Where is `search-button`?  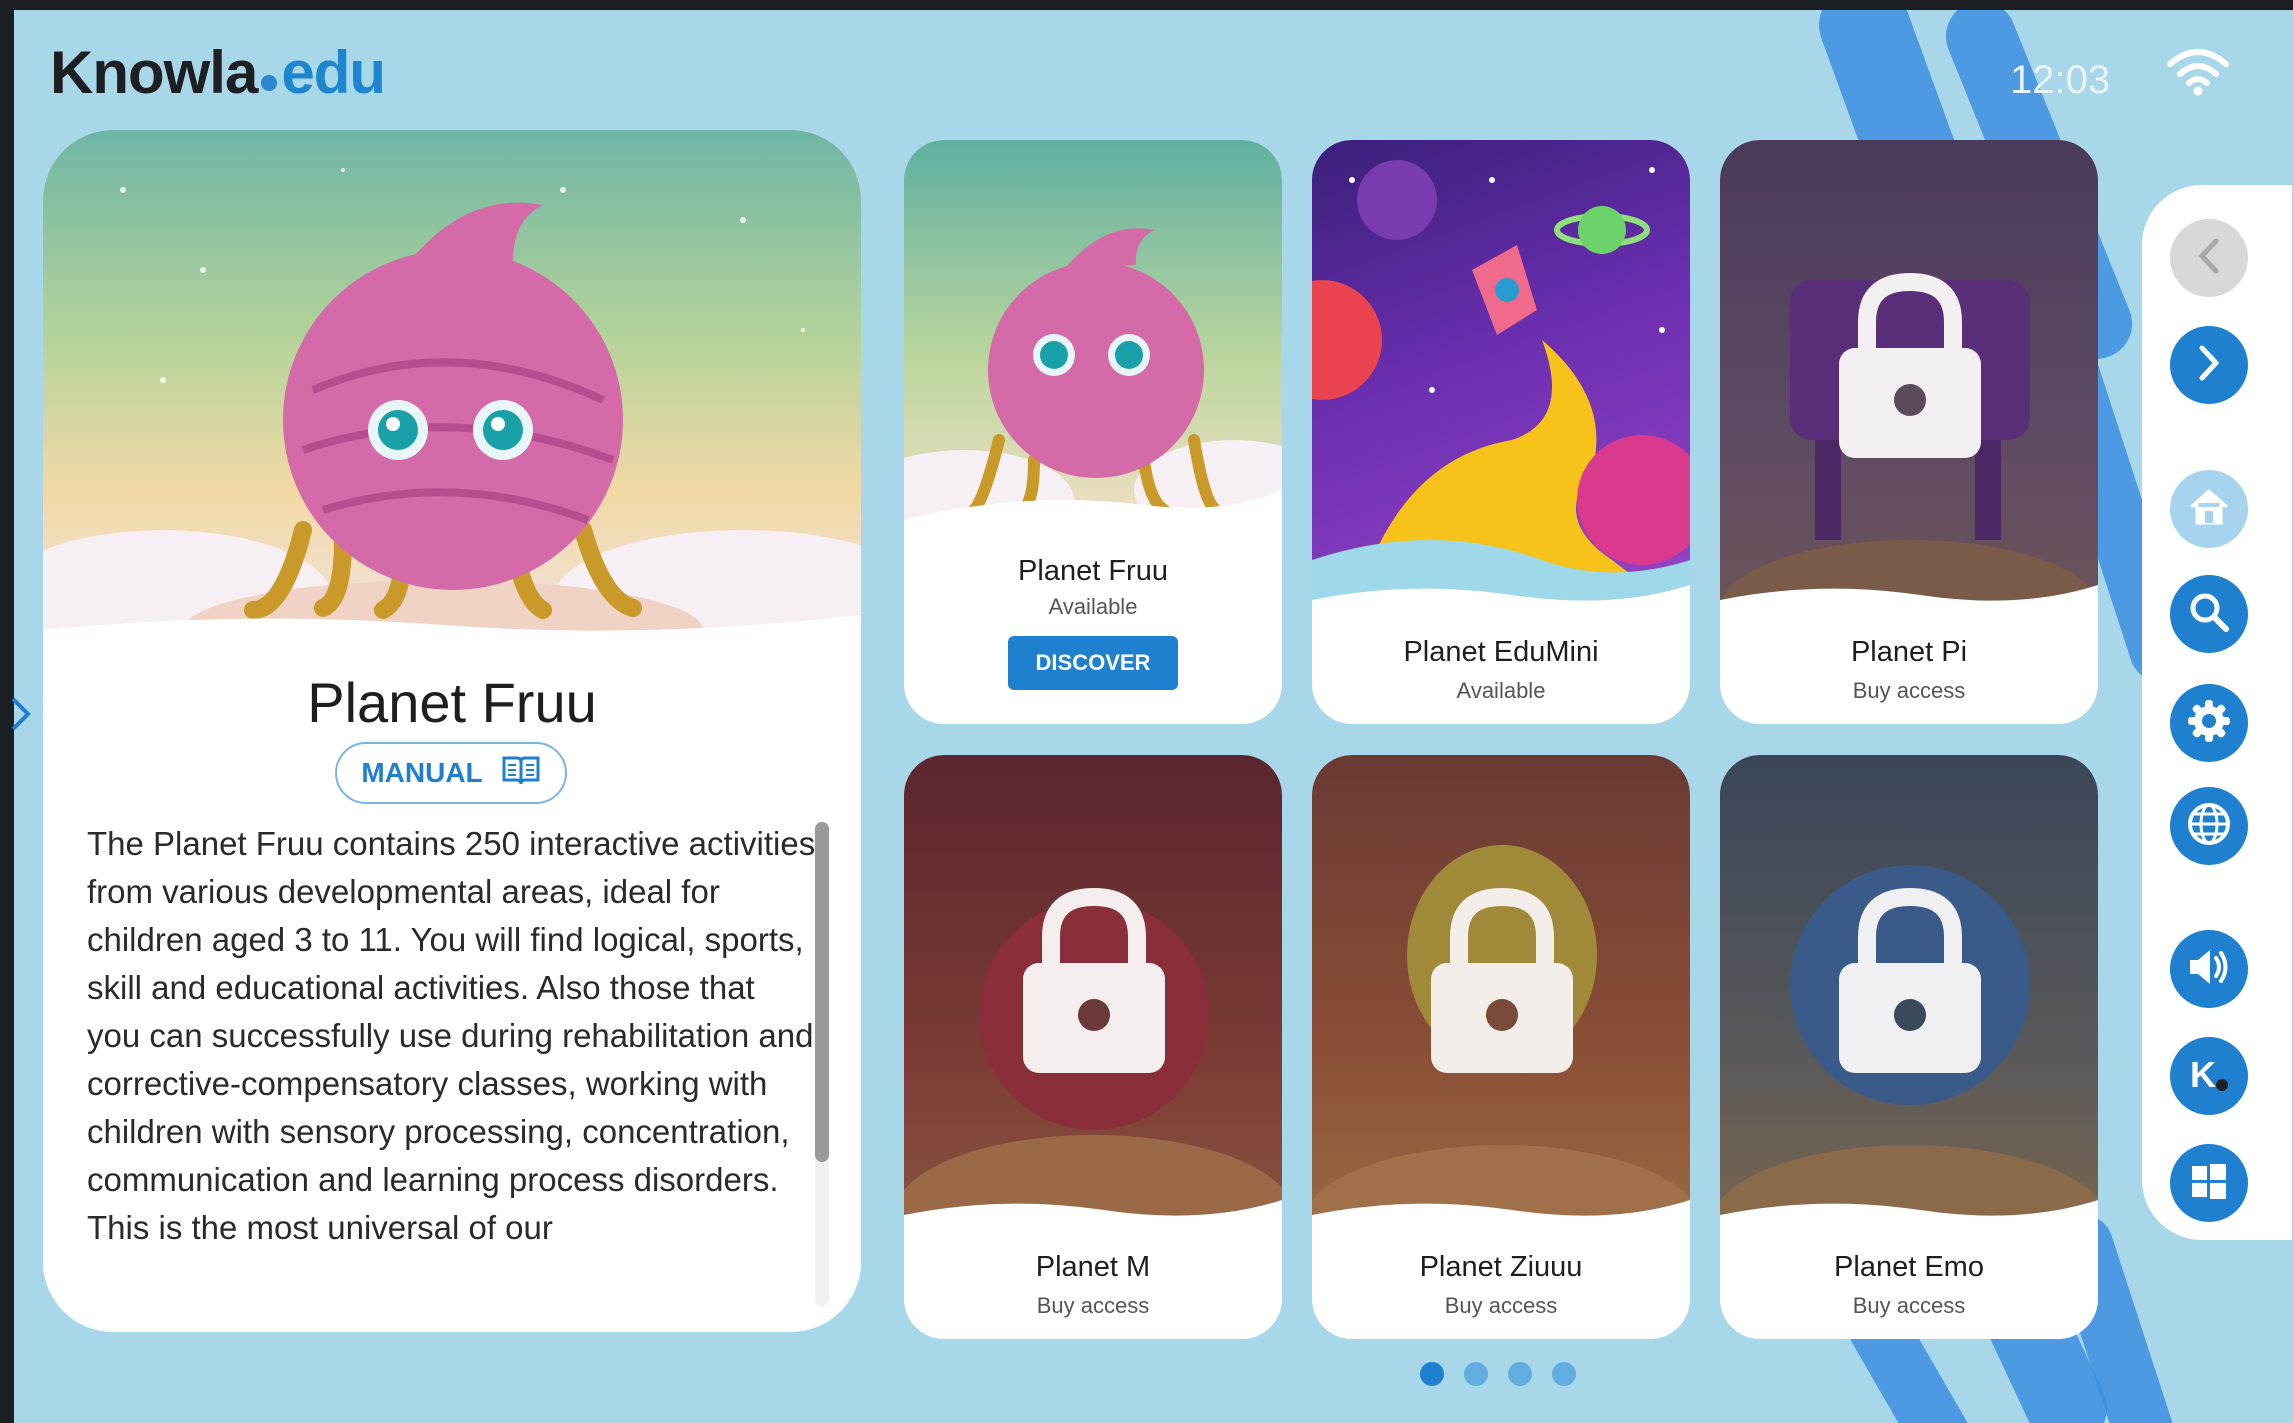 search-button is located at coordinates (2209, 614).